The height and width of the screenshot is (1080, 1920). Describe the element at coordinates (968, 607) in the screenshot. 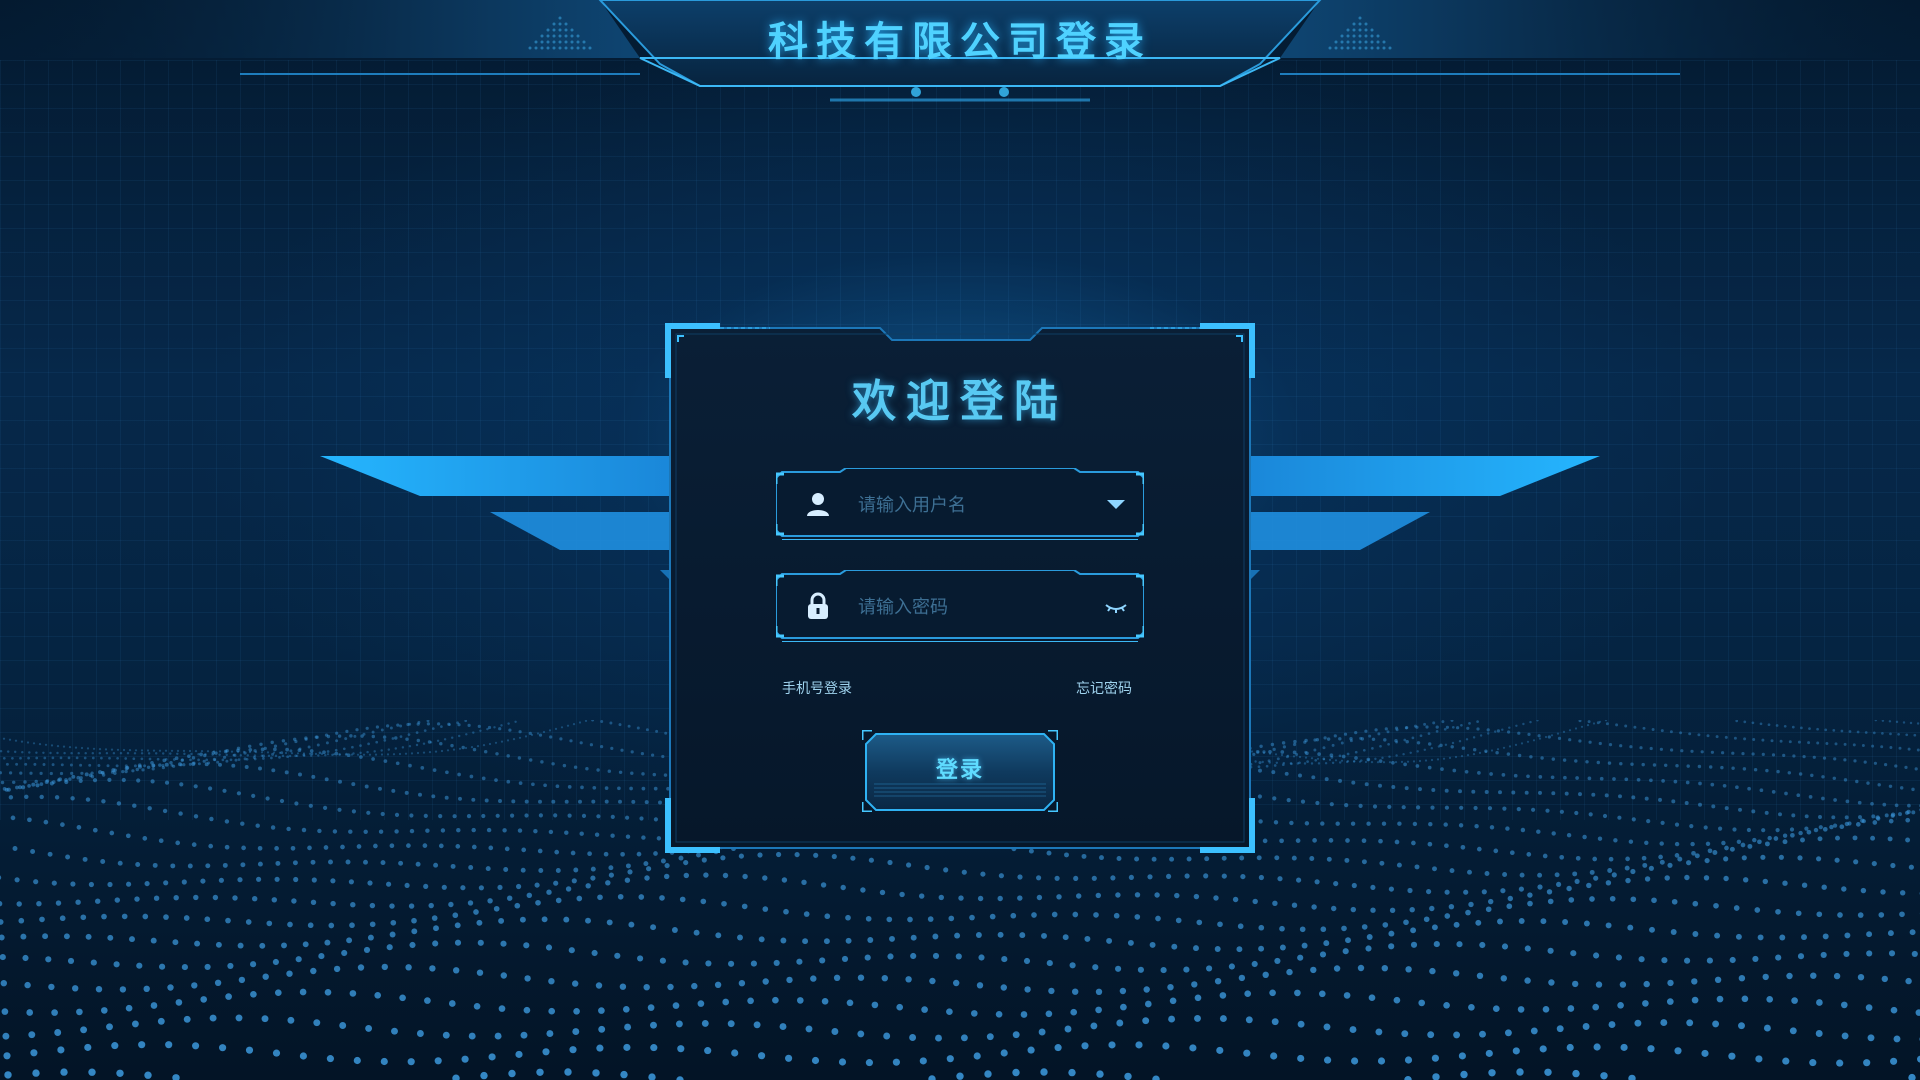

I see `password-input` at that location.